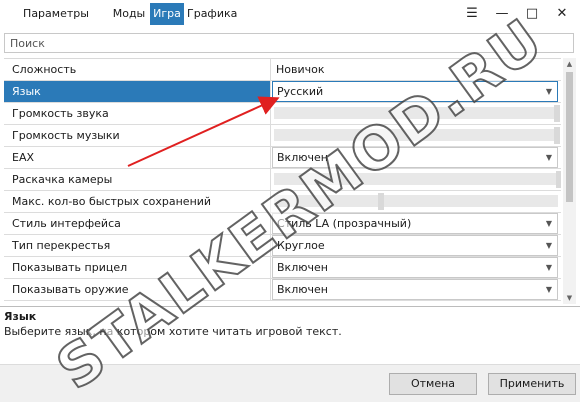 Image resolution: width=580 pixels, height=420 pixels. I want to click on setting-row-show-weapon: Показывать оружие Включен ▼, so click(282, 290).